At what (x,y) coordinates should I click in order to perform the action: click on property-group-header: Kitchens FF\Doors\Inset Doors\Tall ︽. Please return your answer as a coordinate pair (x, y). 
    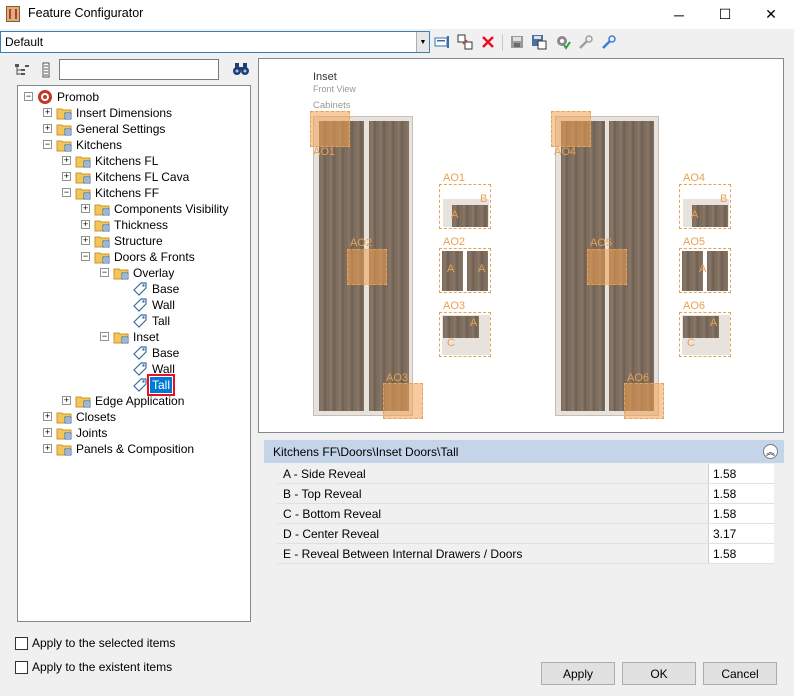
    Looking at the image, I should click on (524, 451).